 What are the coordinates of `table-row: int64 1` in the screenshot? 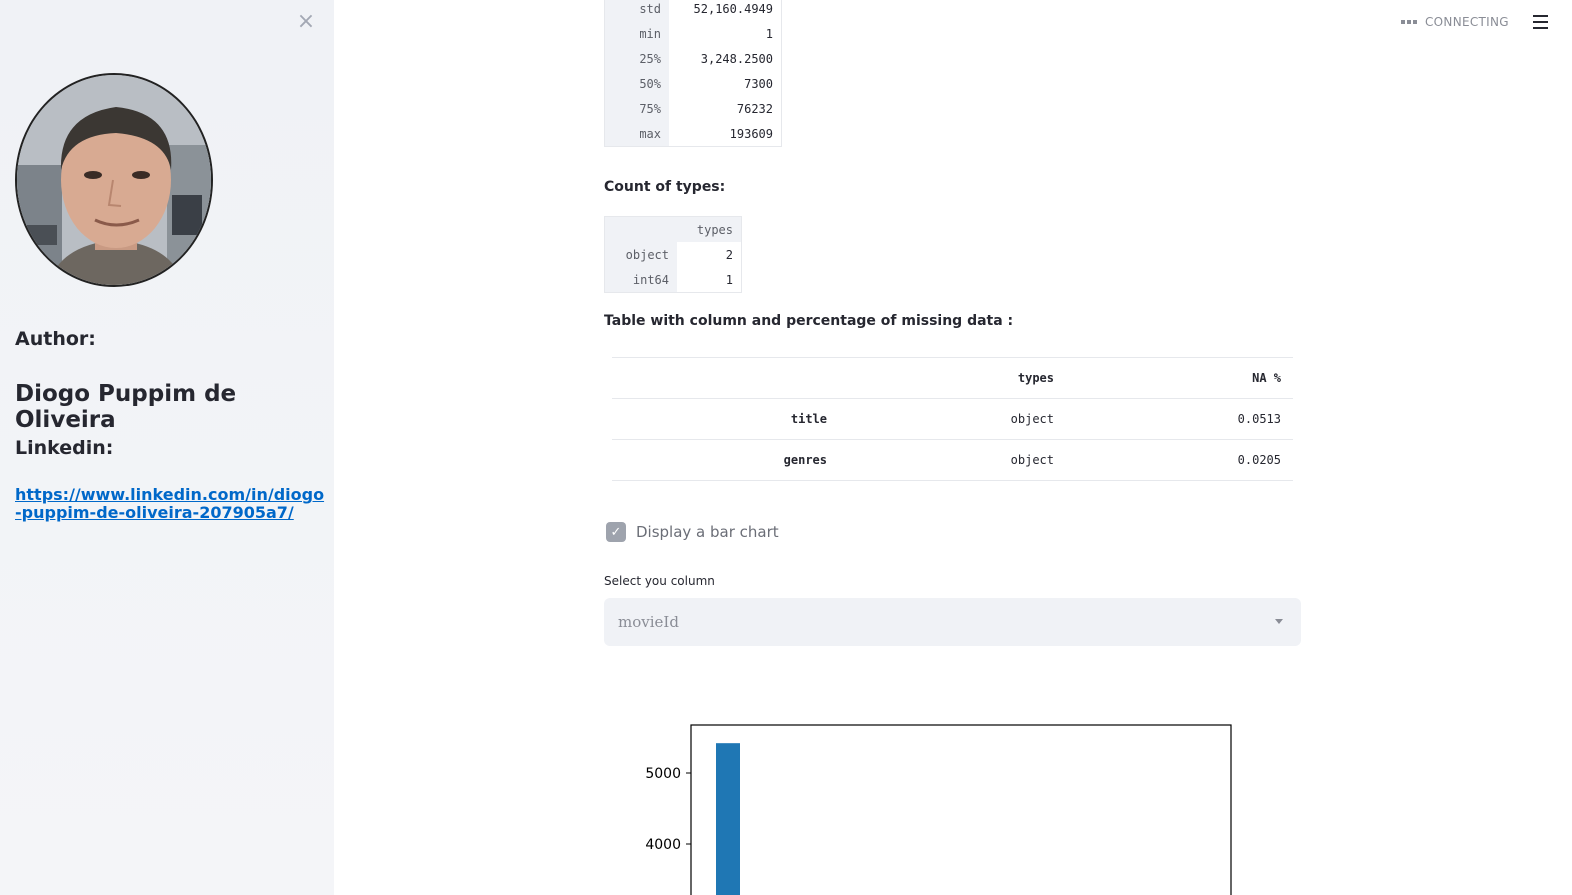 It's located at (673, 280).